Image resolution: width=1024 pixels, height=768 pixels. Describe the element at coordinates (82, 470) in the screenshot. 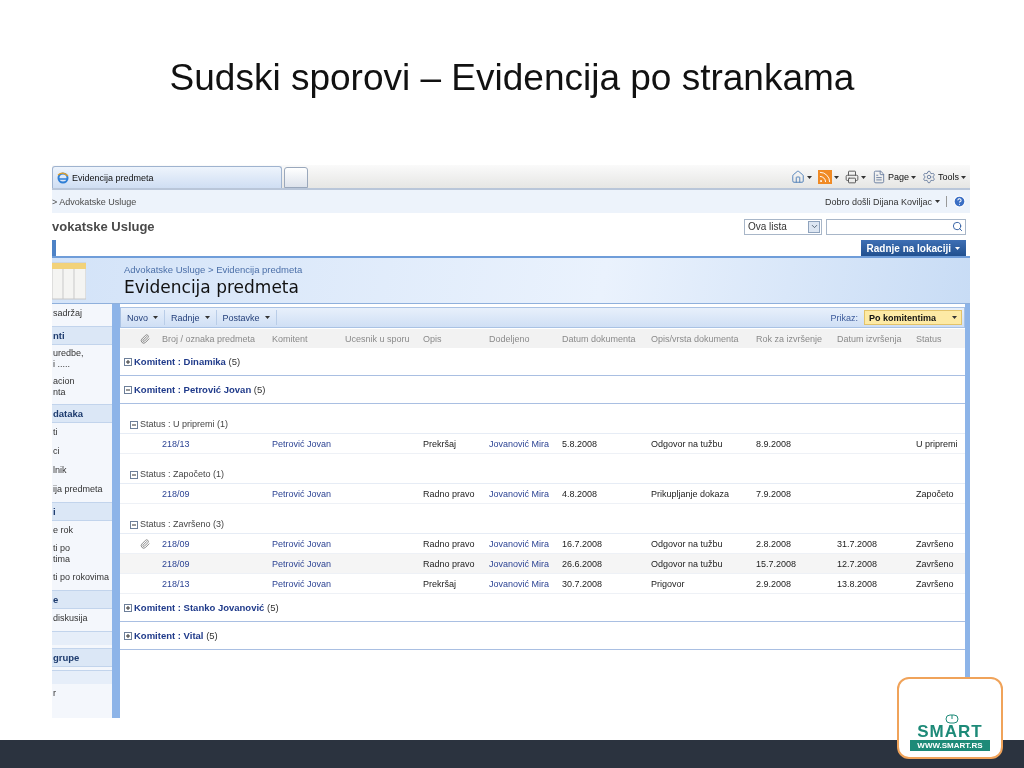

I see `sidebar-item: lnik` at that location.